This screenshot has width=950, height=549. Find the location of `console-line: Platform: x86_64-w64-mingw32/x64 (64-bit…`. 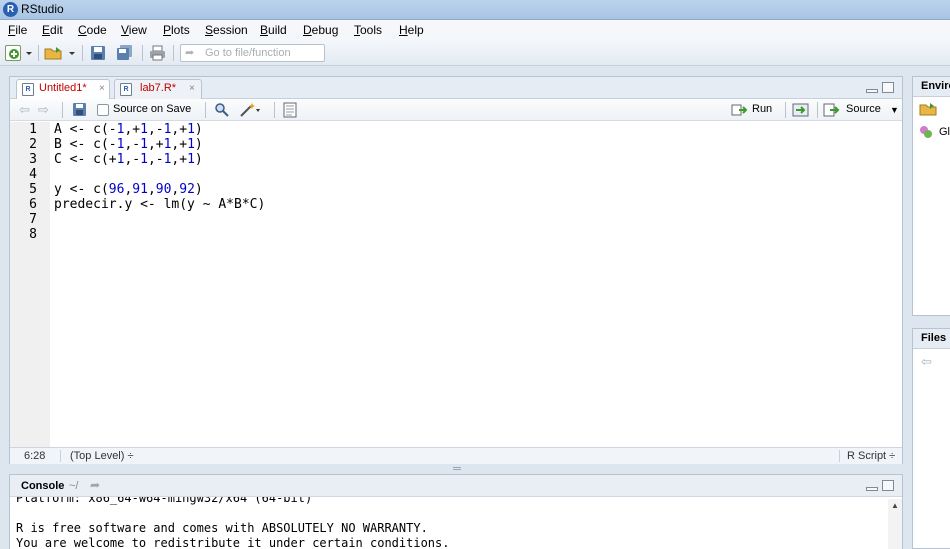

console-line: Platform: x86_64-w64-mingw32/x64 (64-bit… is located at coordinates (164, 501).